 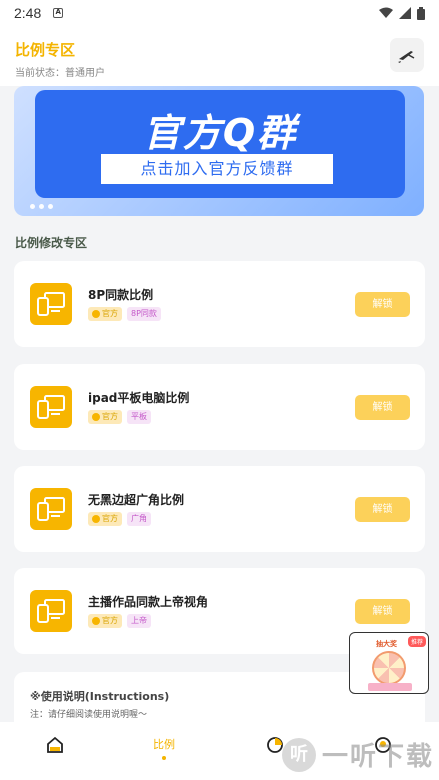 I want to click on lucky-draw-label: 抽大奖, so click(x=386, y=644).